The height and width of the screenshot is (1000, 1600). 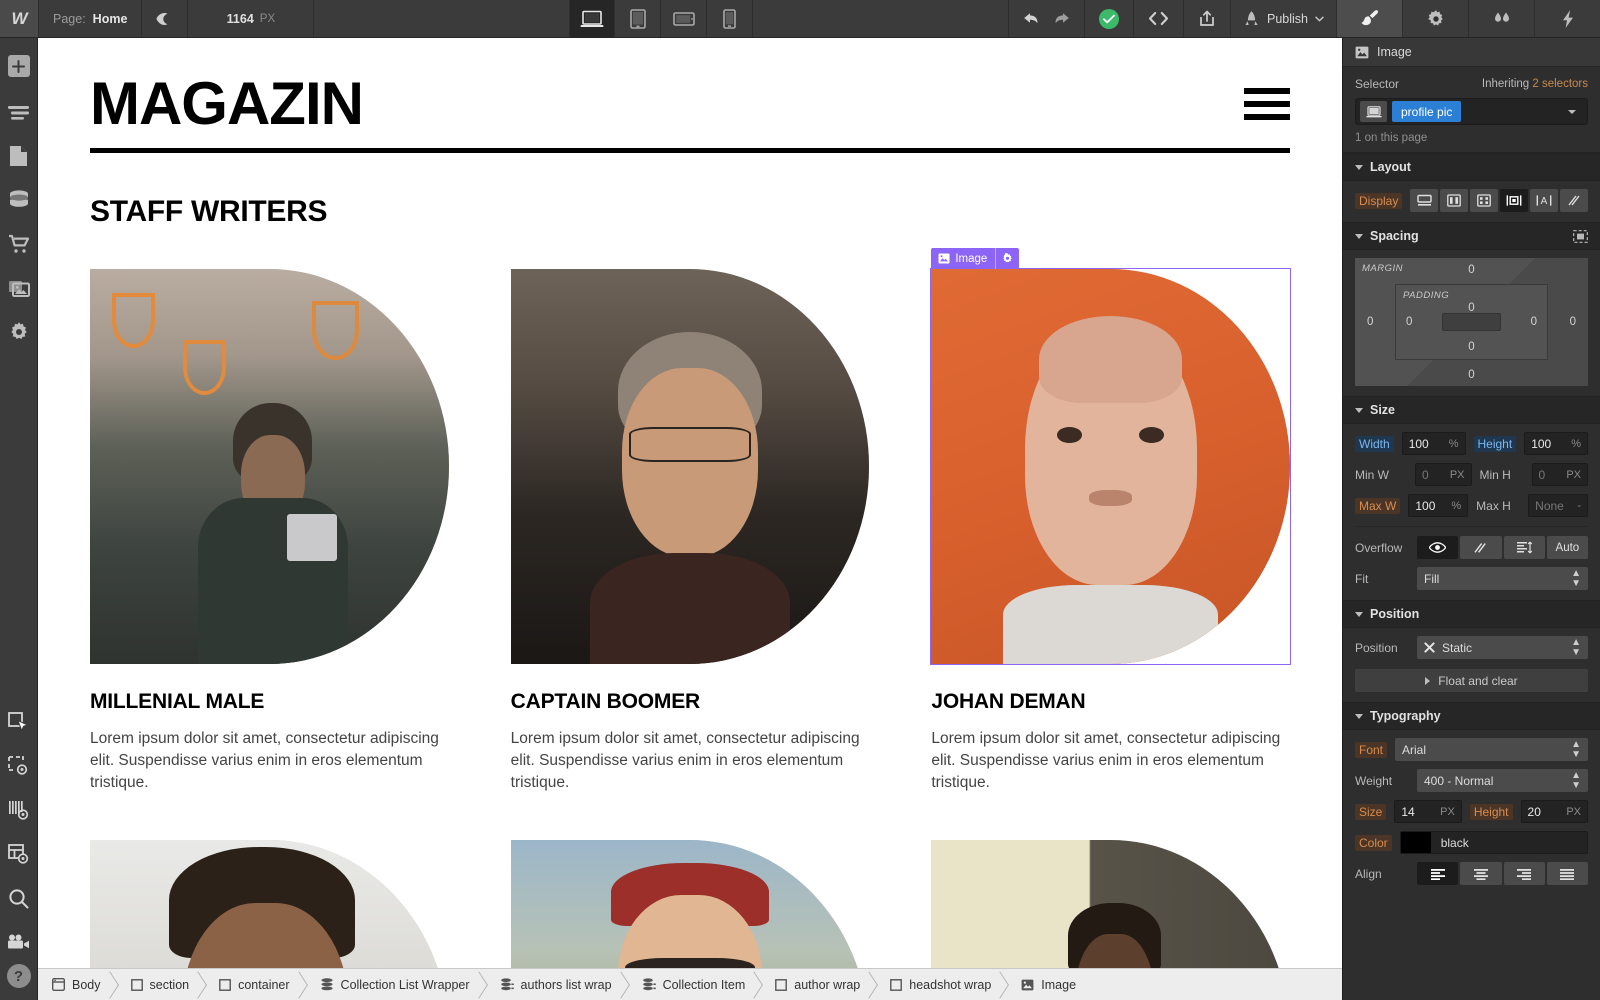 What do you see at coordinates (161, 984) in the screenshot?
I see `breadcrumb-item-section: section` at bounding box center [161, 984].